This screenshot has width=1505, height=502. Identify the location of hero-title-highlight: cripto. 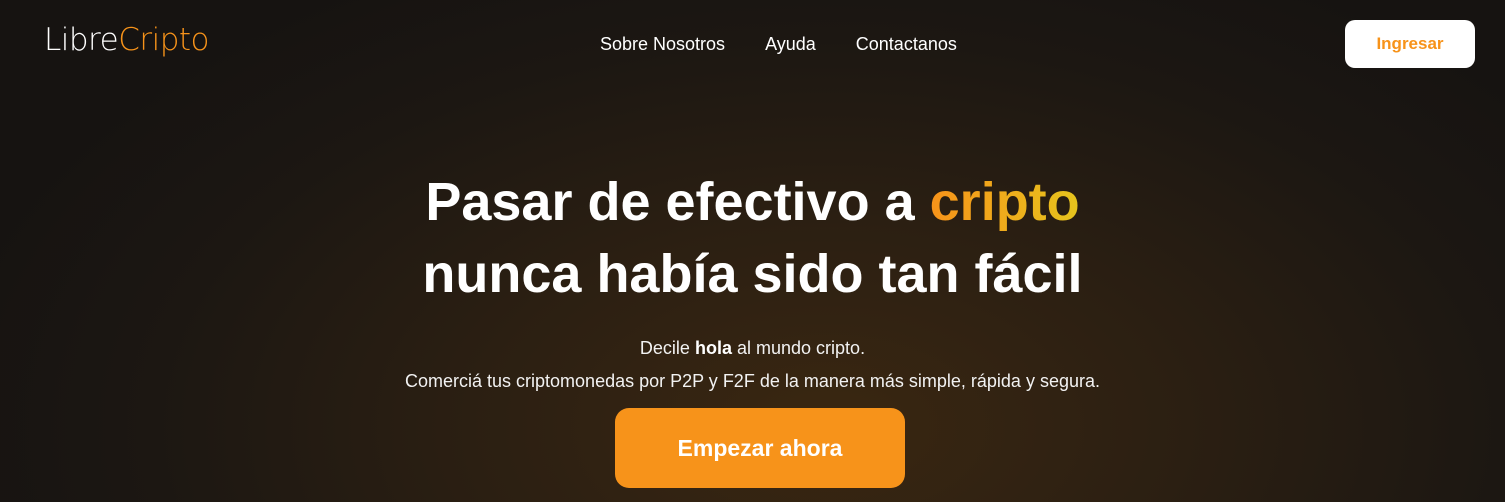
(1004, 202).